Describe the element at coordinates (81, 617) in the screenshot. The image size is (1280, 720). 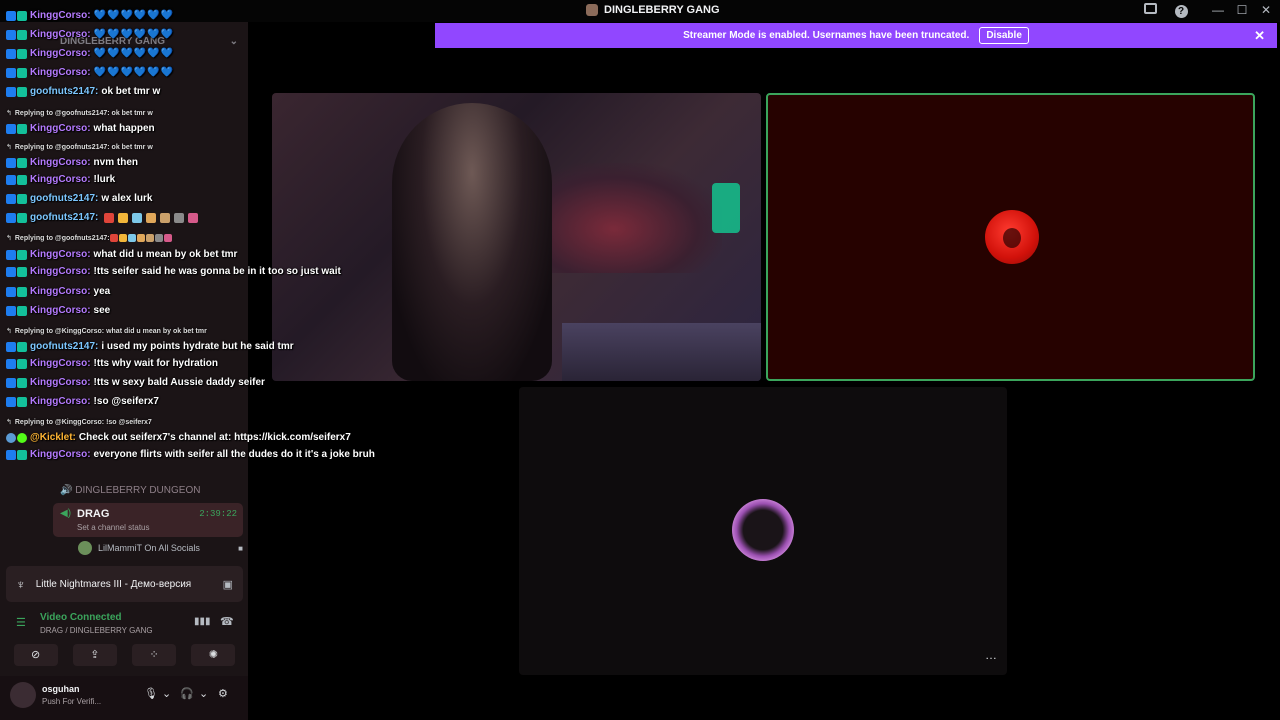
I see `rtc-status: Video Connected` at that location.